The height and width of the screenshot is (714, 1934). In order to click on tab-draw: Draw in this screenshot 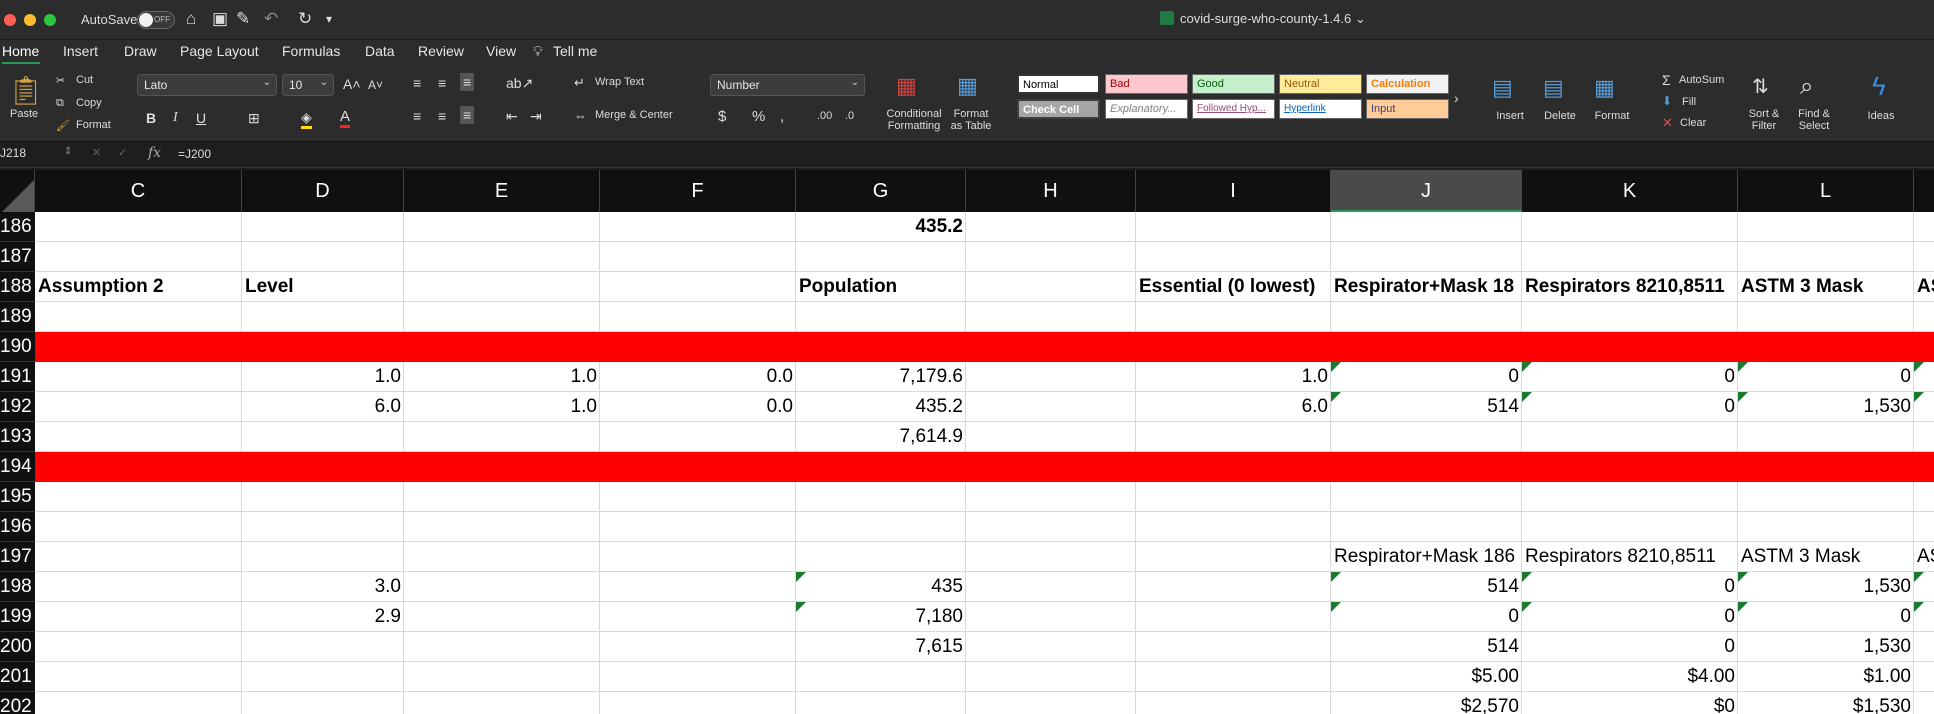, I will do `click(140, 51)`.